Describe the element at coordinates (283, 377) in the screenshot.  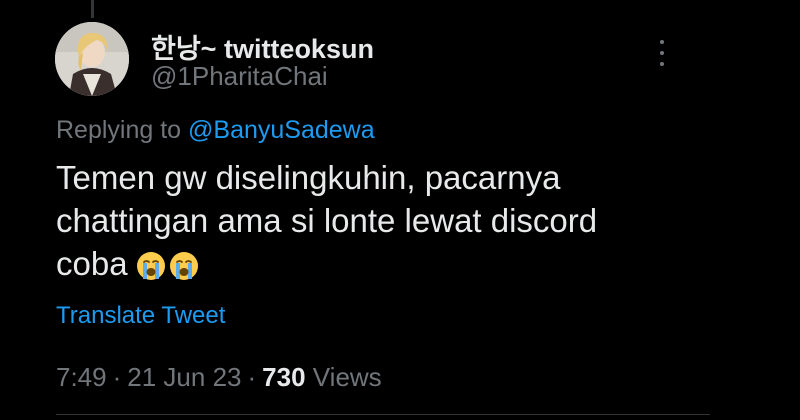
I see `views-count: 730` at that location.